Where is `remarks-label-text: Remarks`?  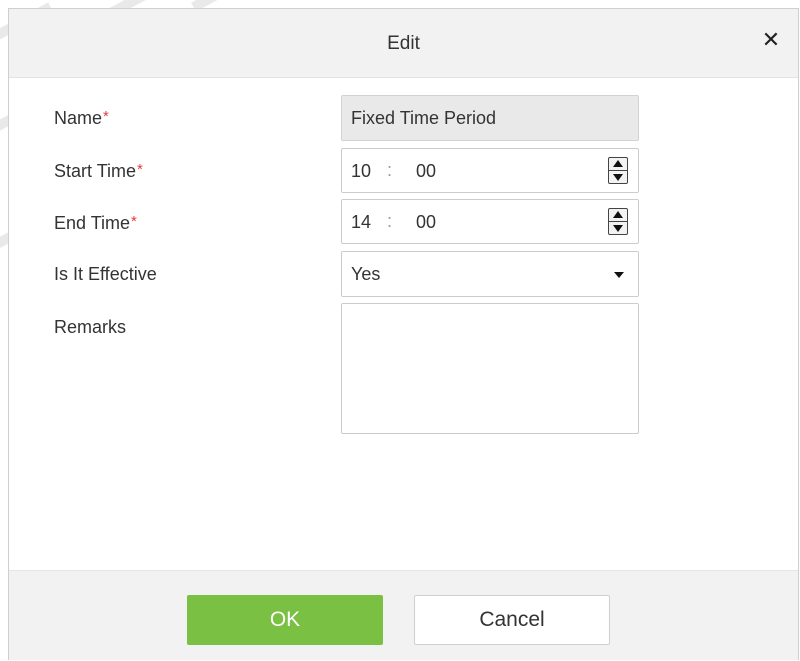
remarks-label-text: Remarks is located at coordinates (90, 327).